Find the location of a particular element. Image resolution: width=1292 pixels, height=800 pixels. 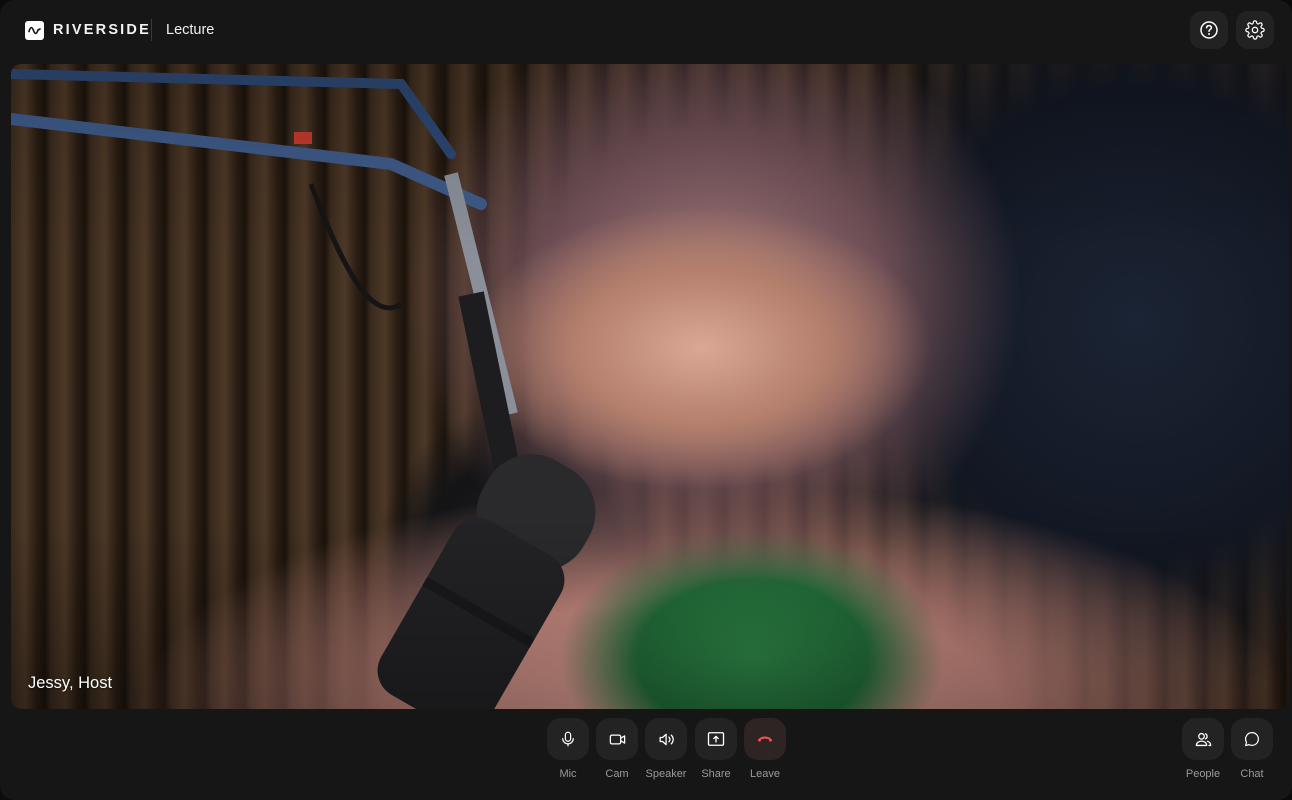

help-button is located at coordinates (1209, 30).